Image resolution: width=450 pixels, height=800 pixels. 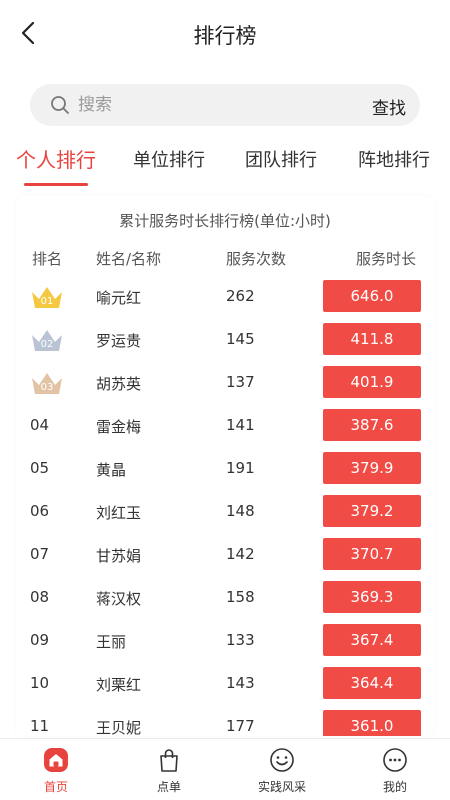 I want to click on ranking-tabs: 个人排行 单位排行 团队排行 阵地排行, so click(x=225, y=163).